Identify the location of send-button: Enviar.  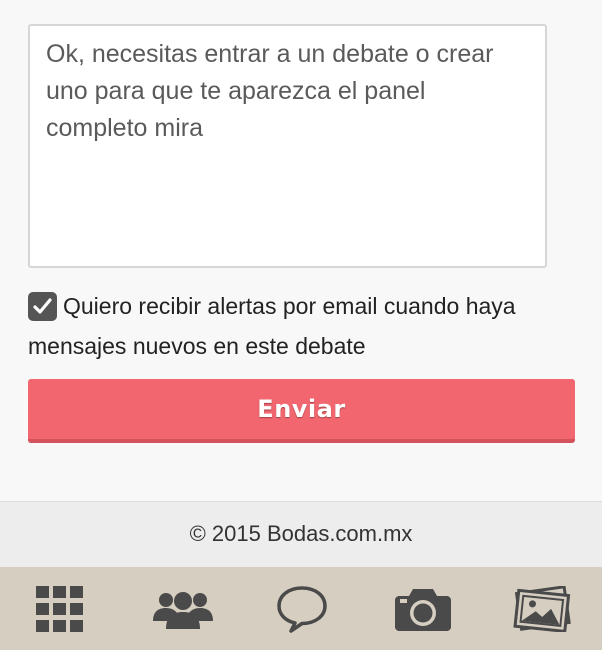
(301, 411).